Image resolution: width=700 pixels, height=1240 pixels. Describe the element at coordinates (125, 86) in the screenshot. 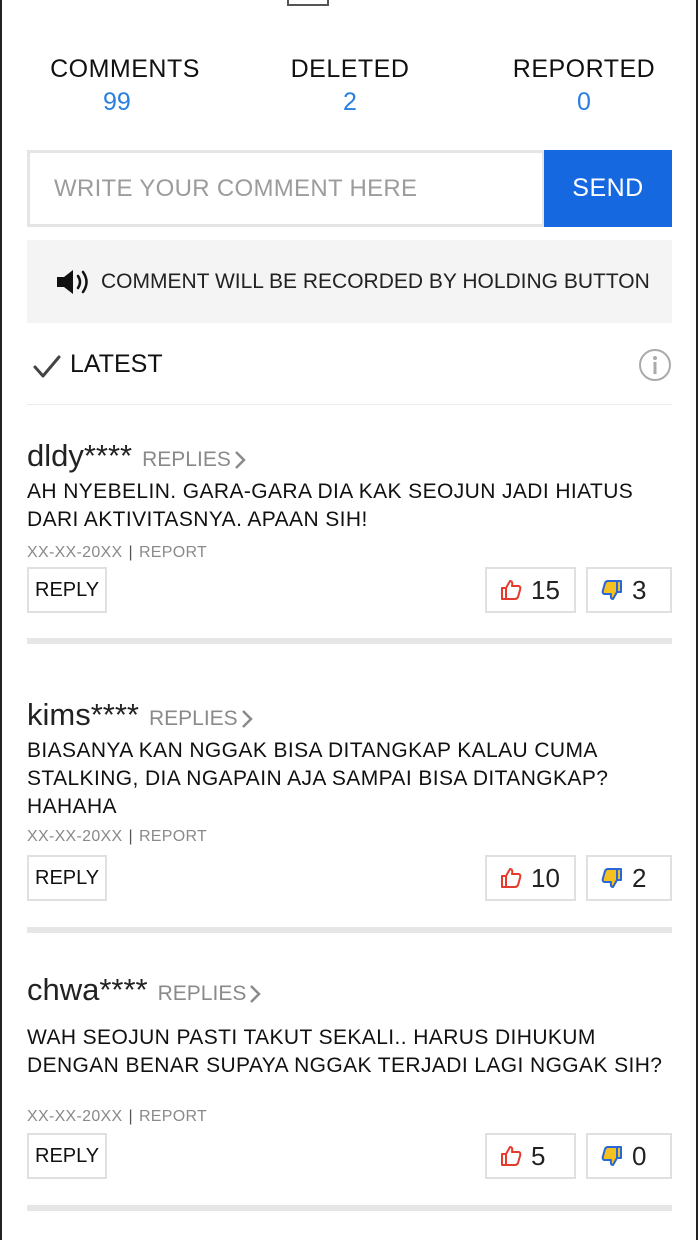

I see `stat-comments: COMMENTS 99` at that location.